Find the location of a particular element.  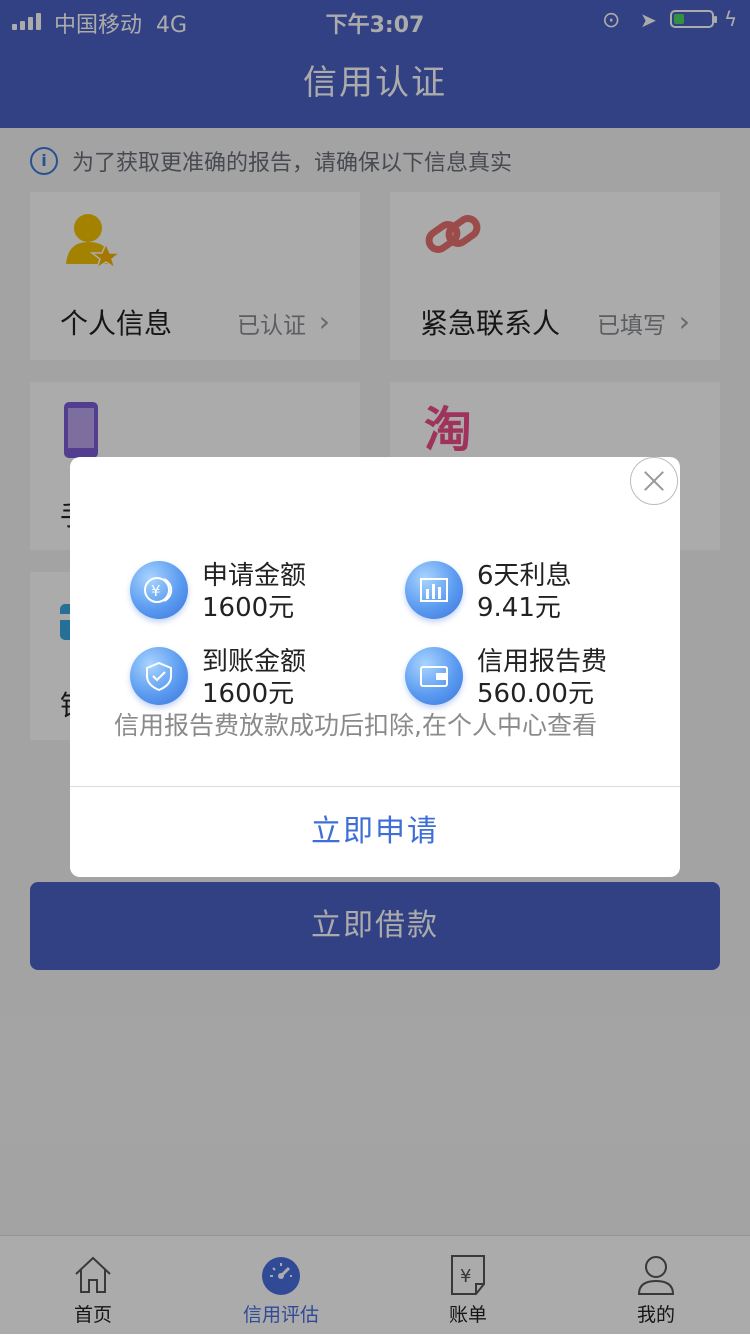

received-amount-item: 到账金额 1600元 is located at coordinates (260, 676).